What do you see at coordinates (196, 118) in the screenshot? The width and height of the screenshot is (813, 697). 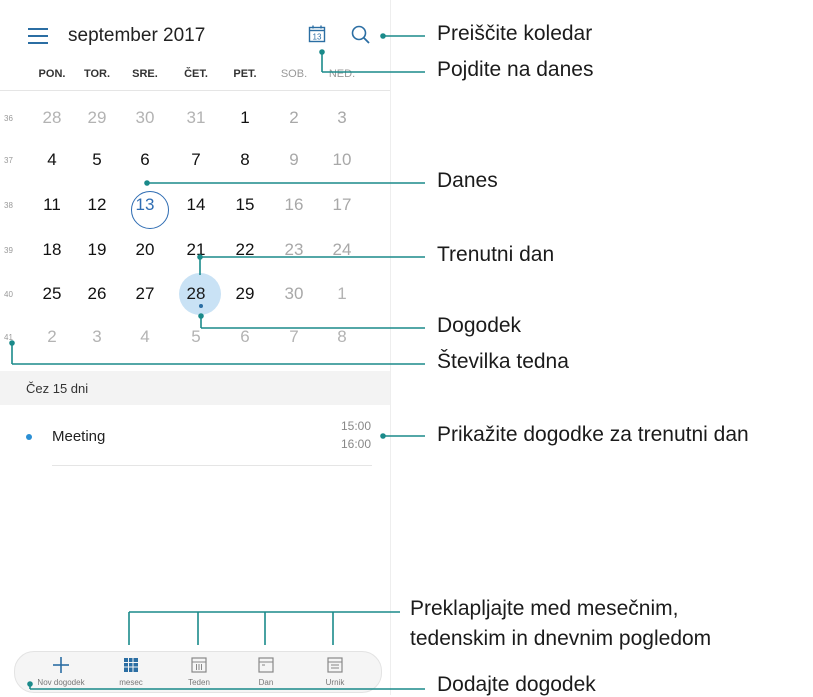 I see `calendar-day: 31` at bounding box center [196, 118].